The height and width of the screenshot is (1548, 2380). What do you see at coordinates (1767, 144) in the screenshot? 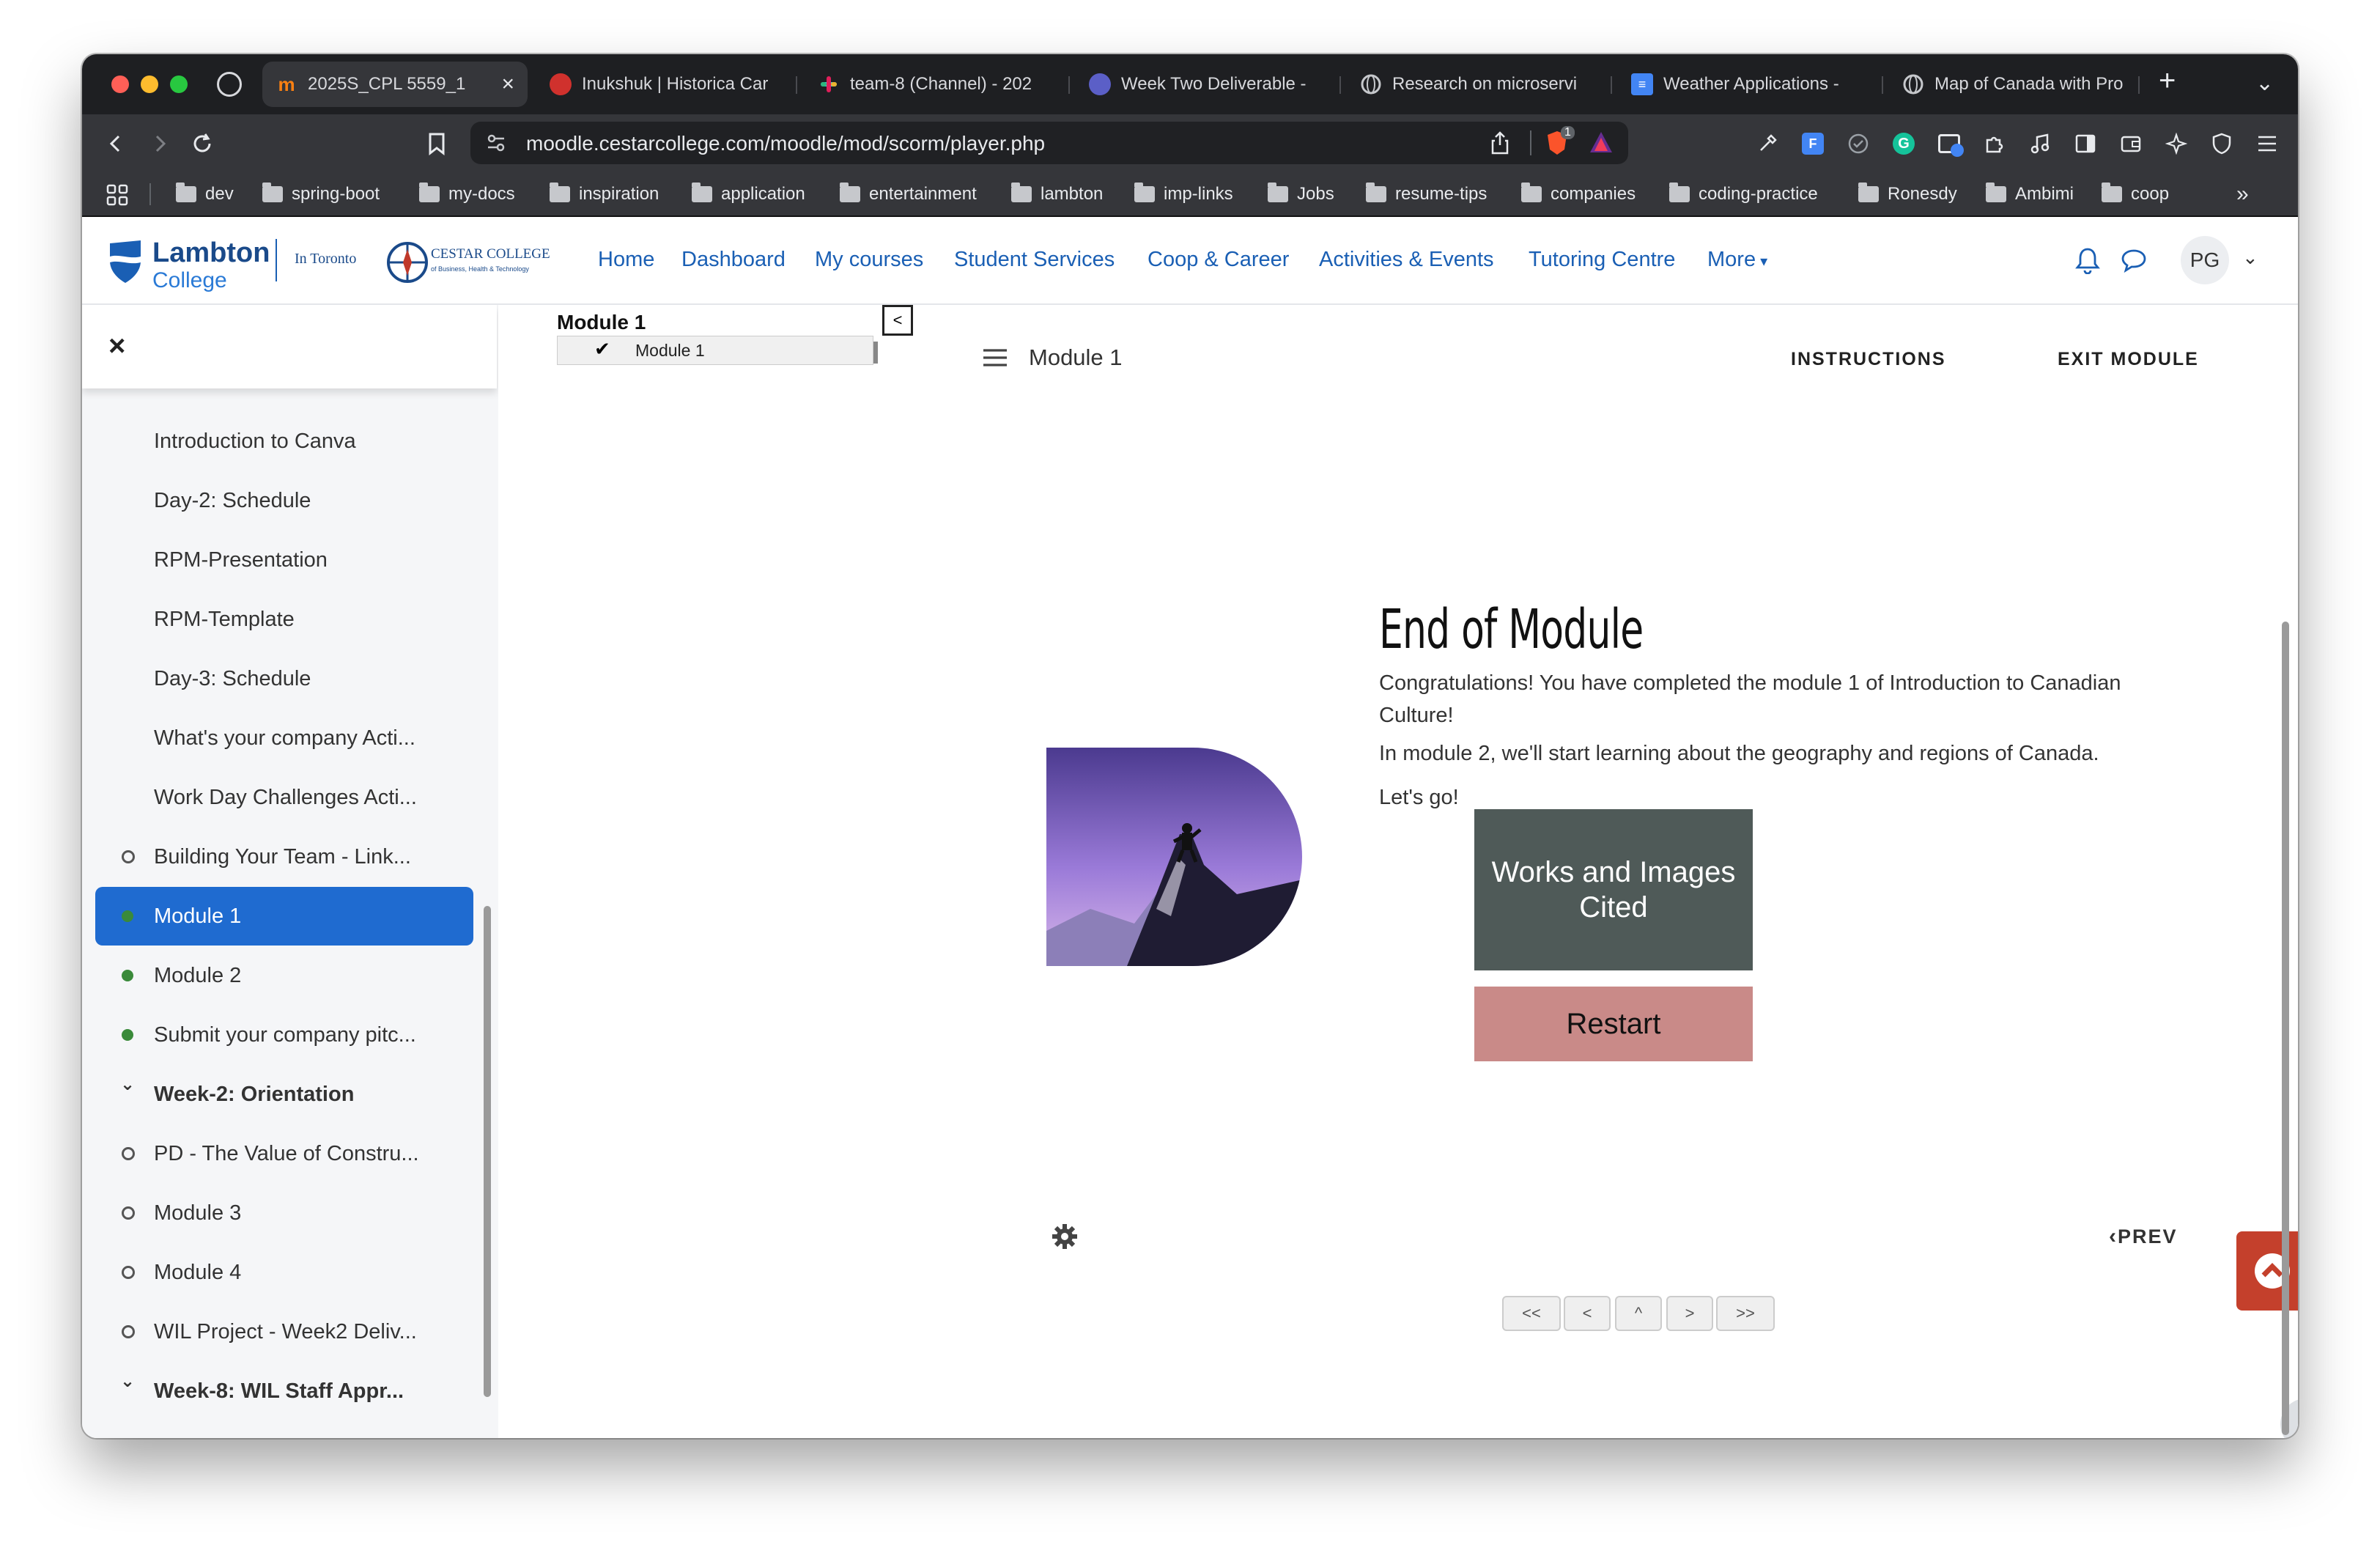
I see `eyedropper-icon` at bounding box center [1767, 144].